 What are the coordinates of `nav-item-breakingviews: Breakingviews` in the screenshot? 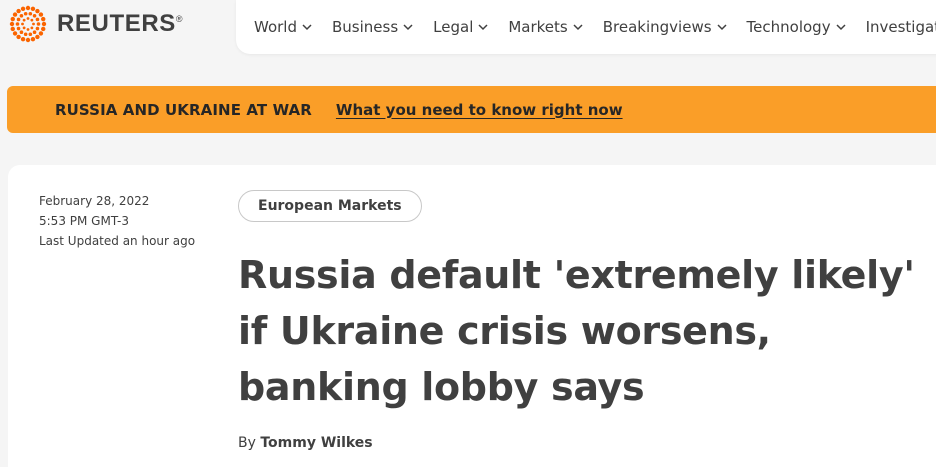 It's located at (665, 27).